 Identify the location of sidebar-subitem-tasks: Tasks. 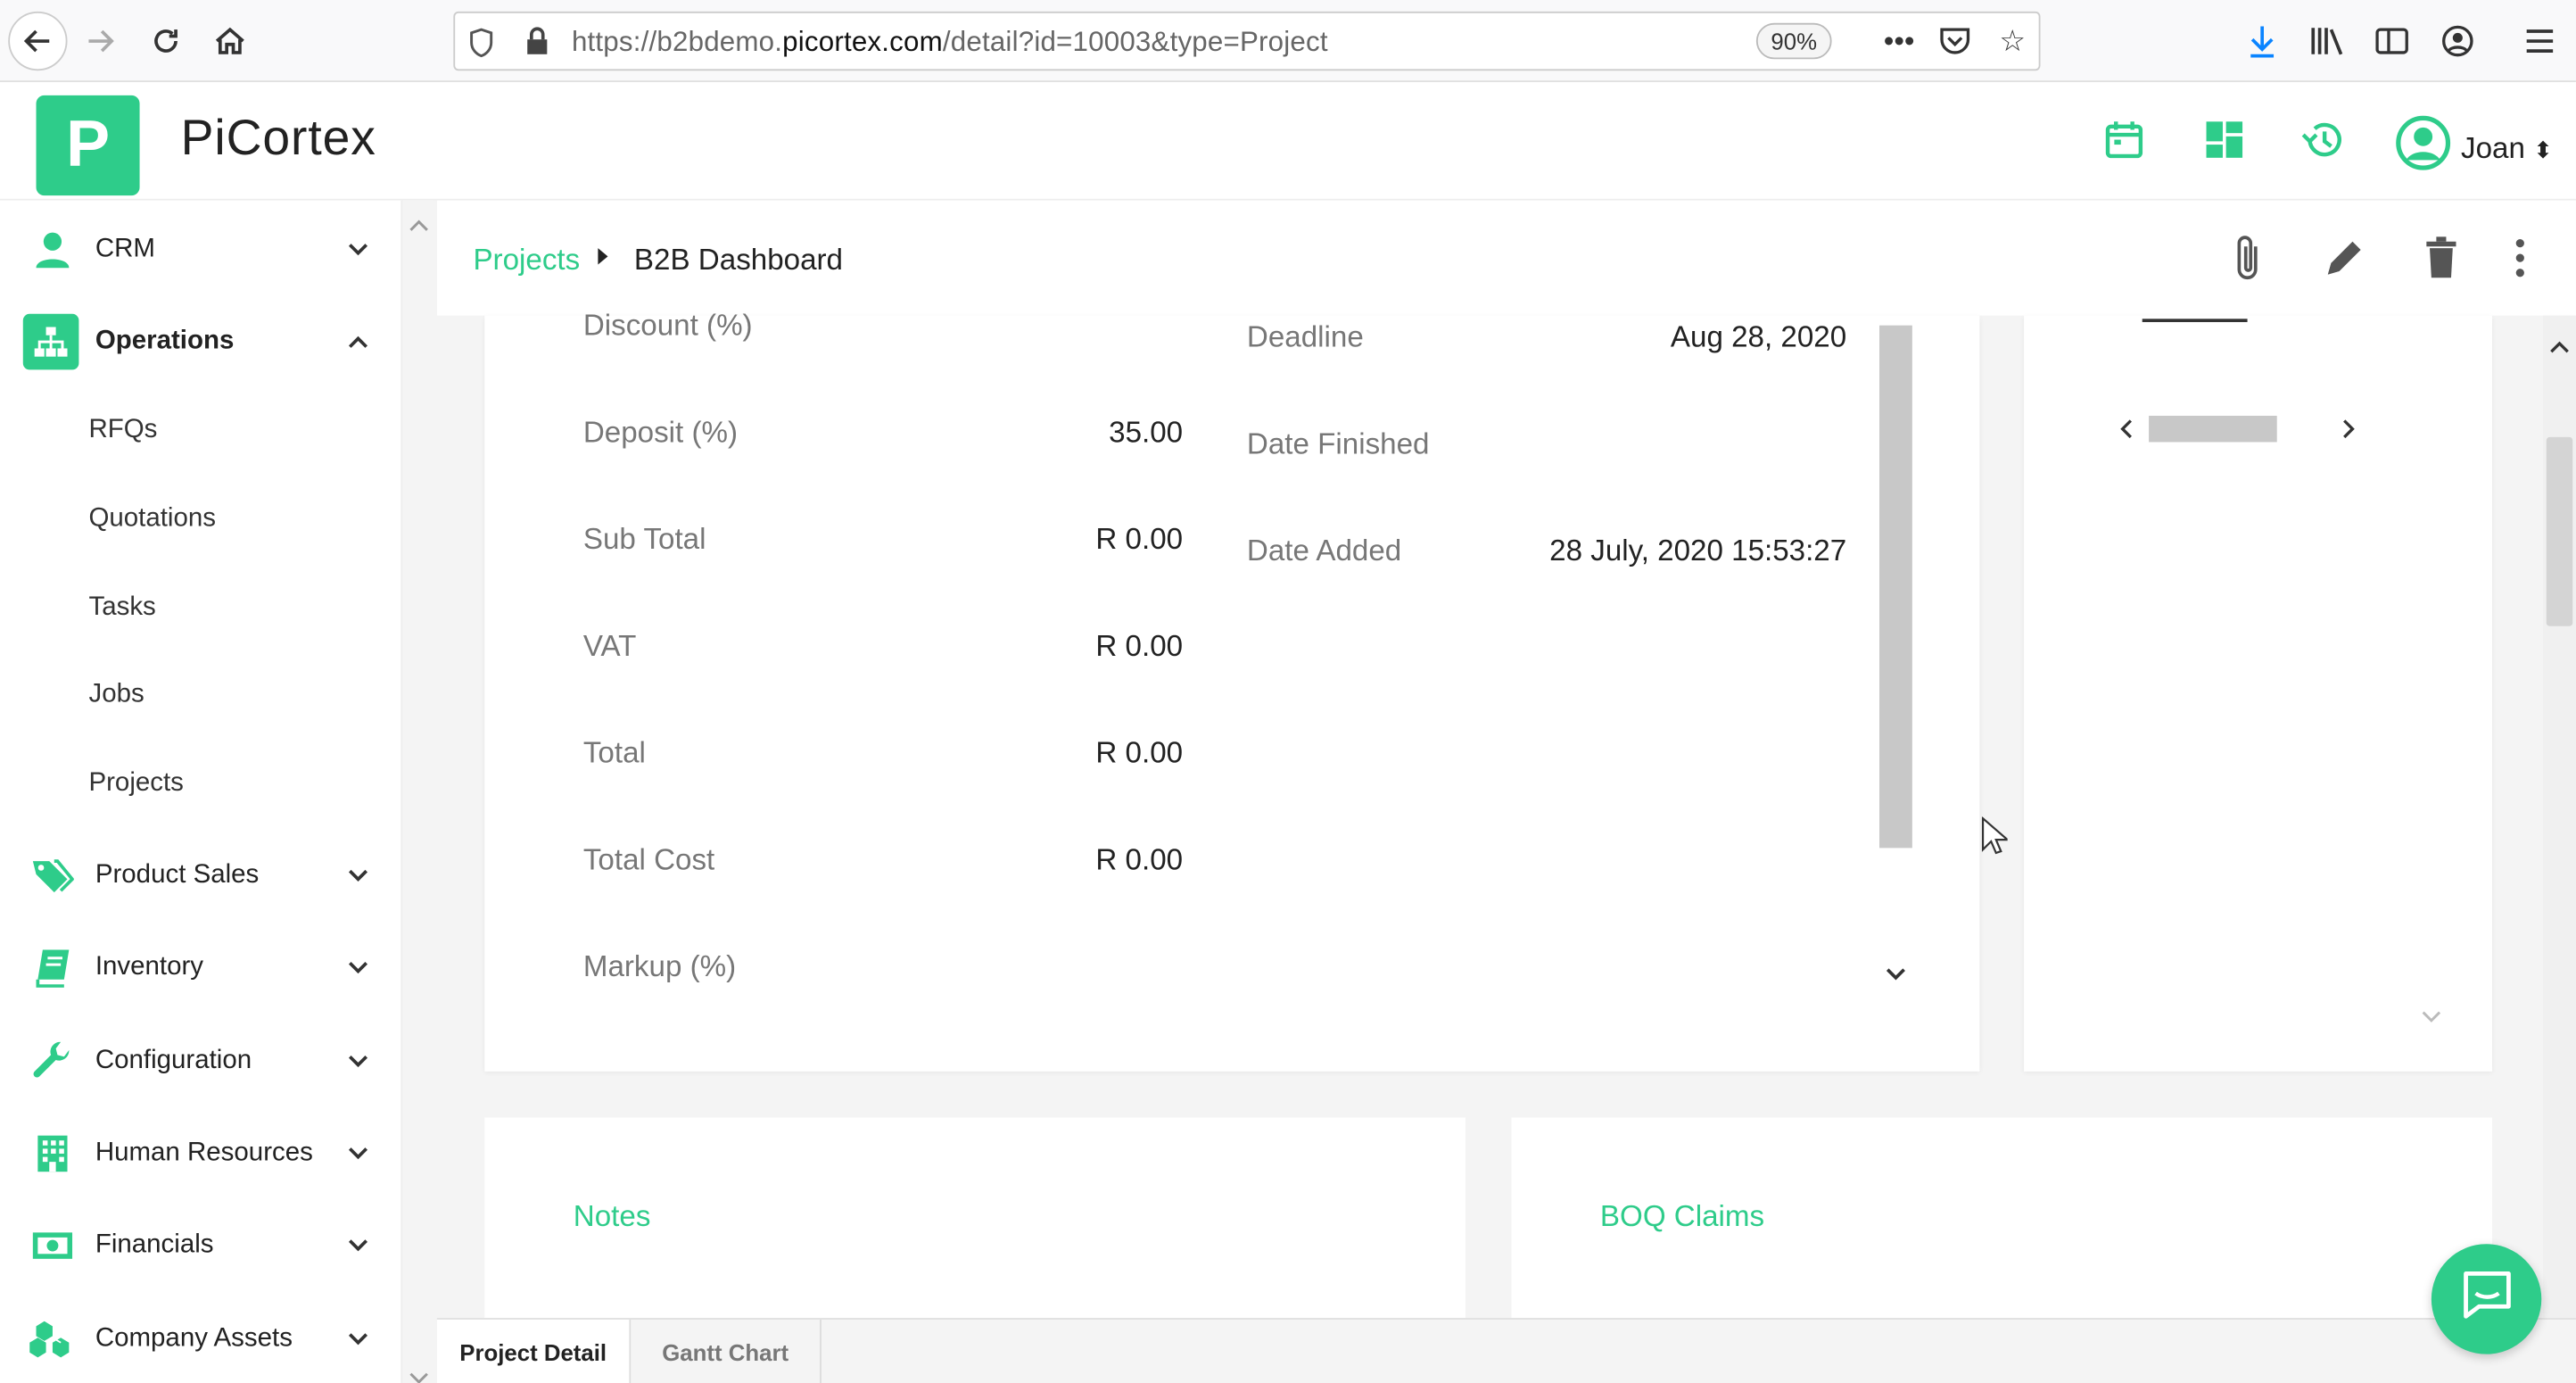
(121, 608).